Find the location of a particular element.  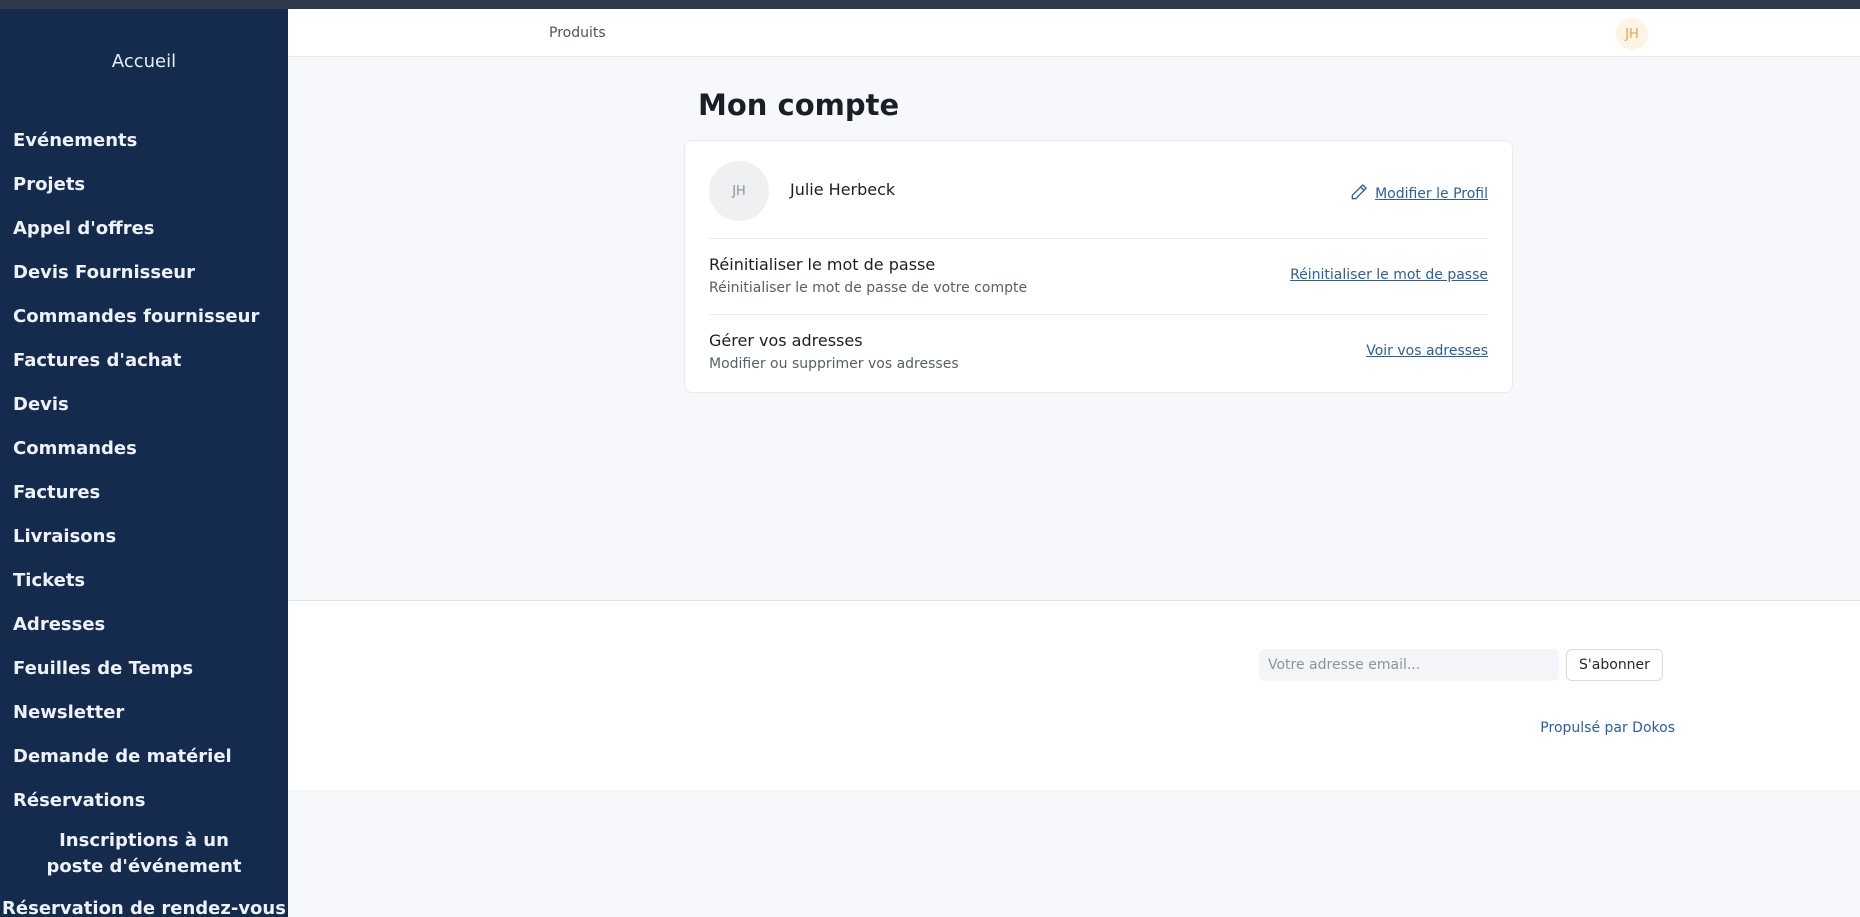

view-addresses-link: Voir vos adresses is located at coordinates (1427, 351).